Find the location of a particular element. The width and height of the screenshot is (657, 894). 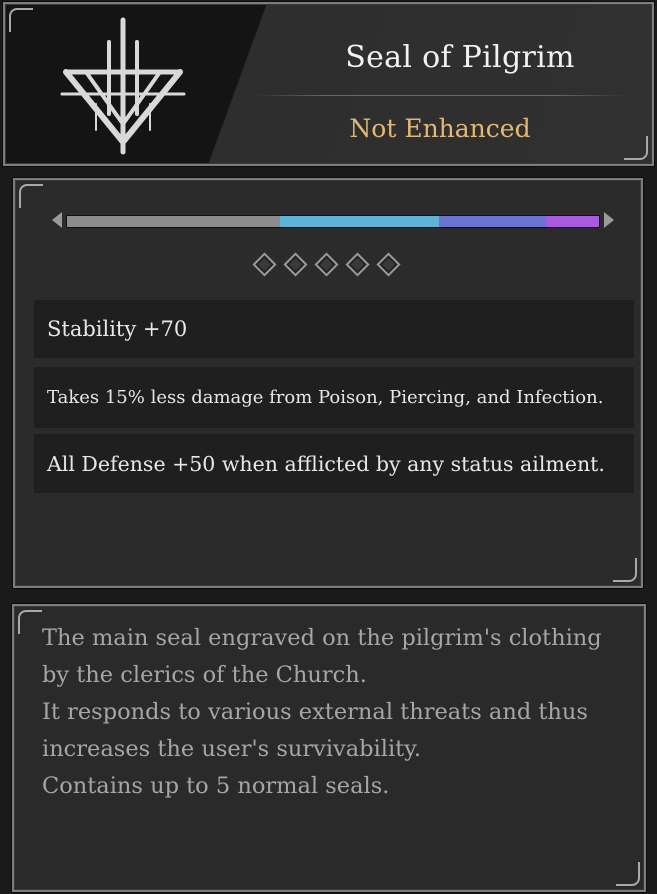

description-line: Contains up to 5 normal seals. is located at coordinates (216, 786).